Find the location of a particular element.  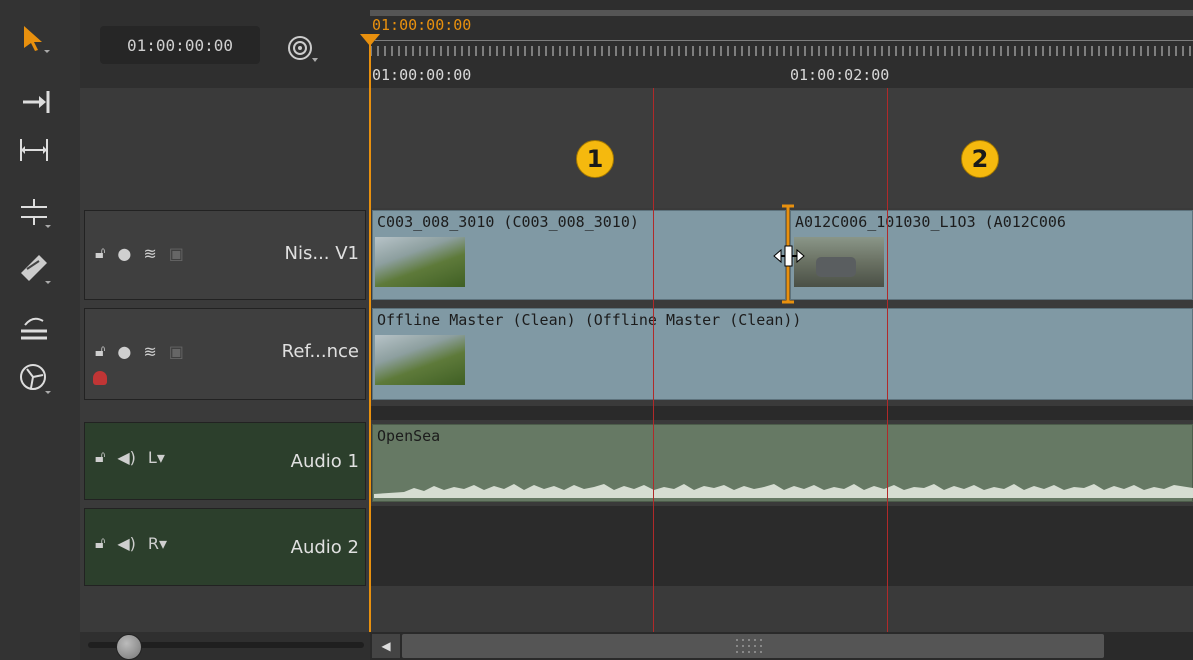

clip-label: OpenSea is located at coordinates (409, 436).